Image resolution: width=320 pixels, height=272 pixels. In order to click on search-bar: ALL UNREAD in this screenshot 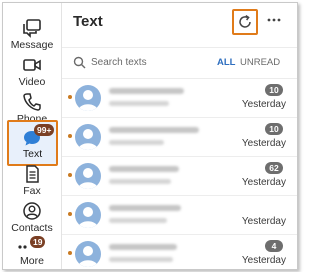, I will do `click(179, 63)`.